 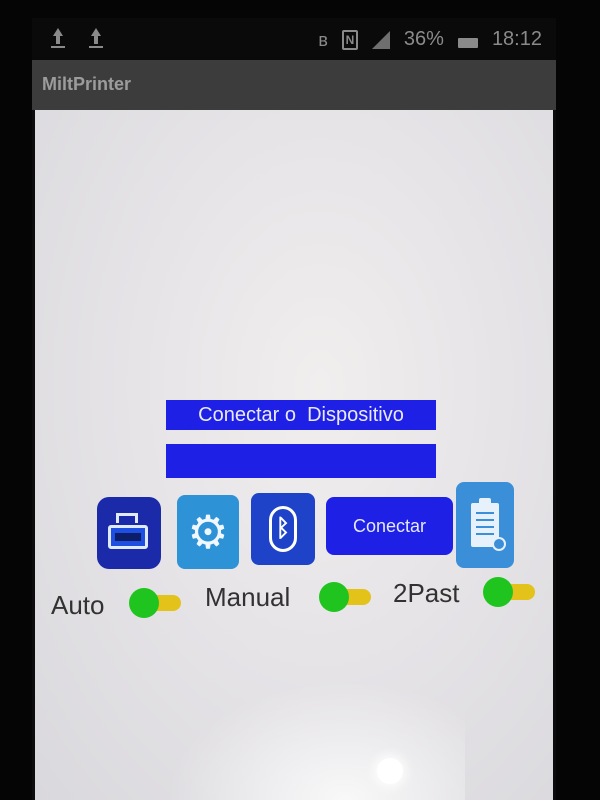 What do you see at coordinates (516, 39) in the screenshot?
I see `clock: 18:12` at bounding box center [516, 39].